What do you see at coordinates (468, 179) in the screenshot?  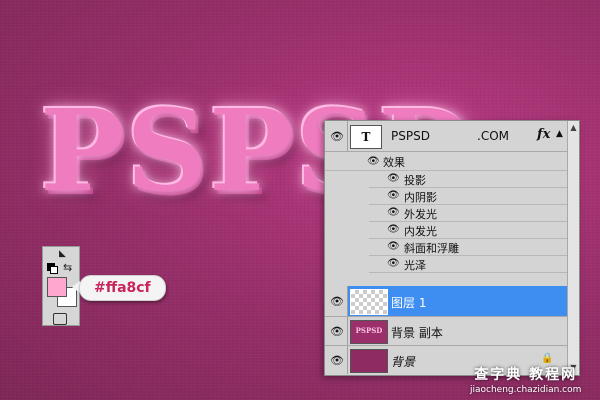 I see `effect-row: 👁 投影` at bounding box center [468, 179].